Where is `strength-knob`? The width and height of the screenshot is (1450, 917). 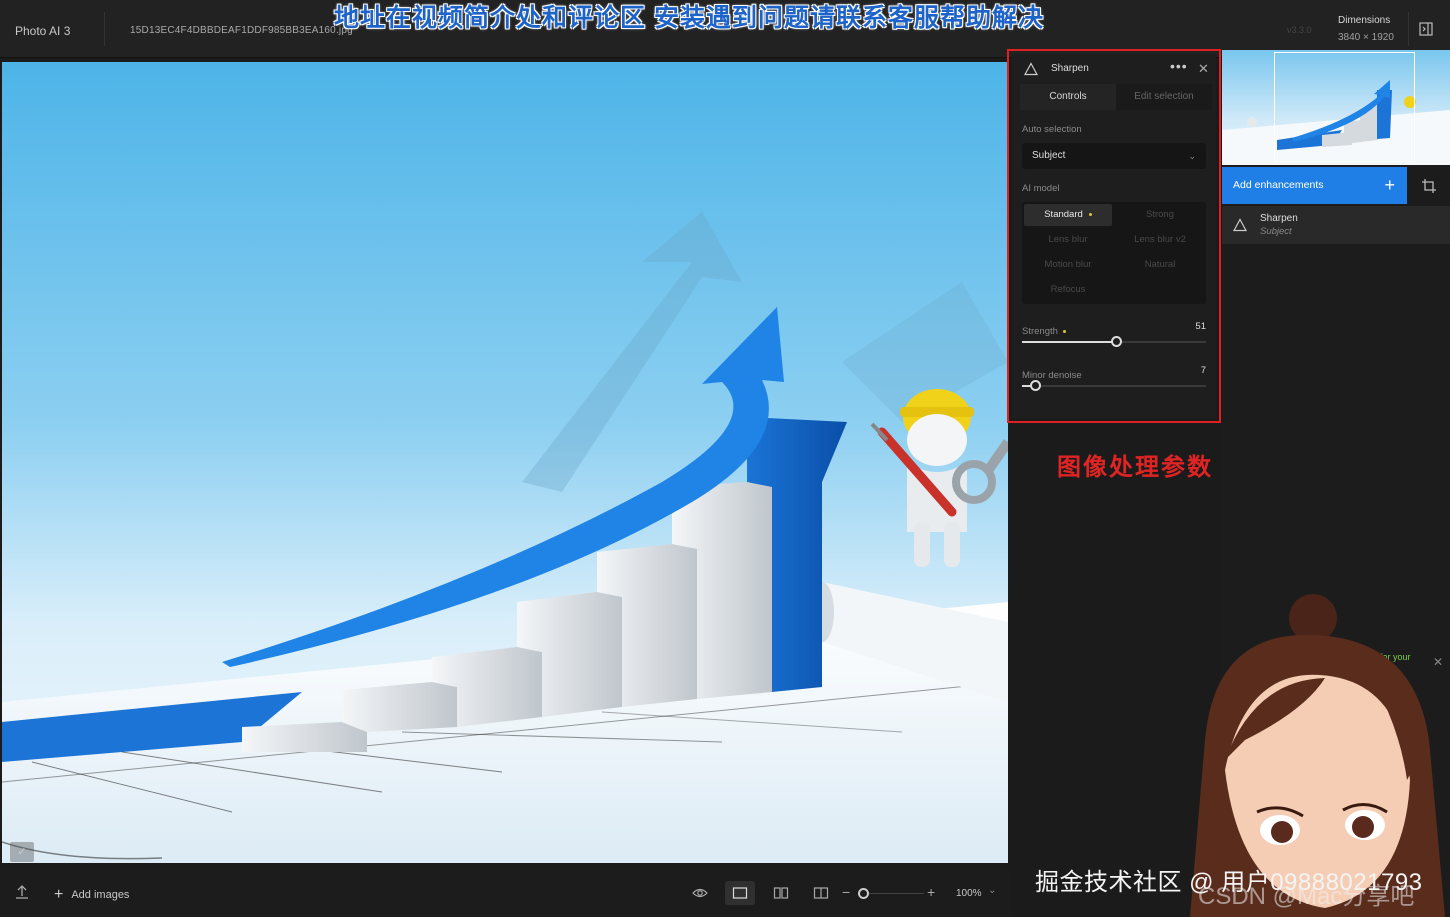
strength-knob is located at coordinates (1116, 341).